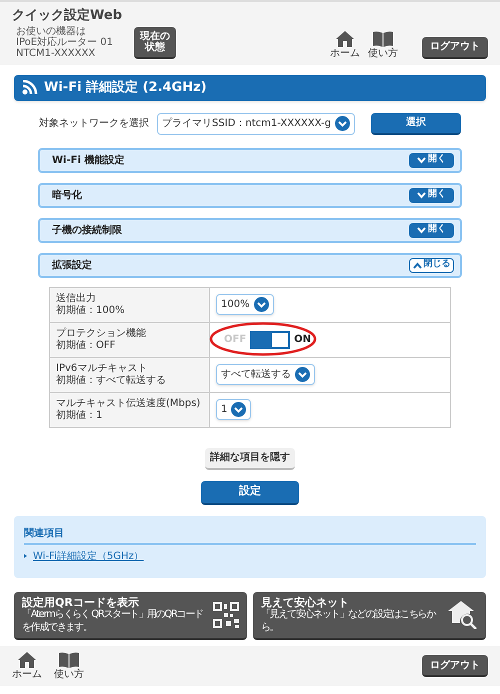 This screenshot has height=694, width=500. Describe the element at coordinates (463, 614) in the screenshot. I see `house-search-icon` at that location.